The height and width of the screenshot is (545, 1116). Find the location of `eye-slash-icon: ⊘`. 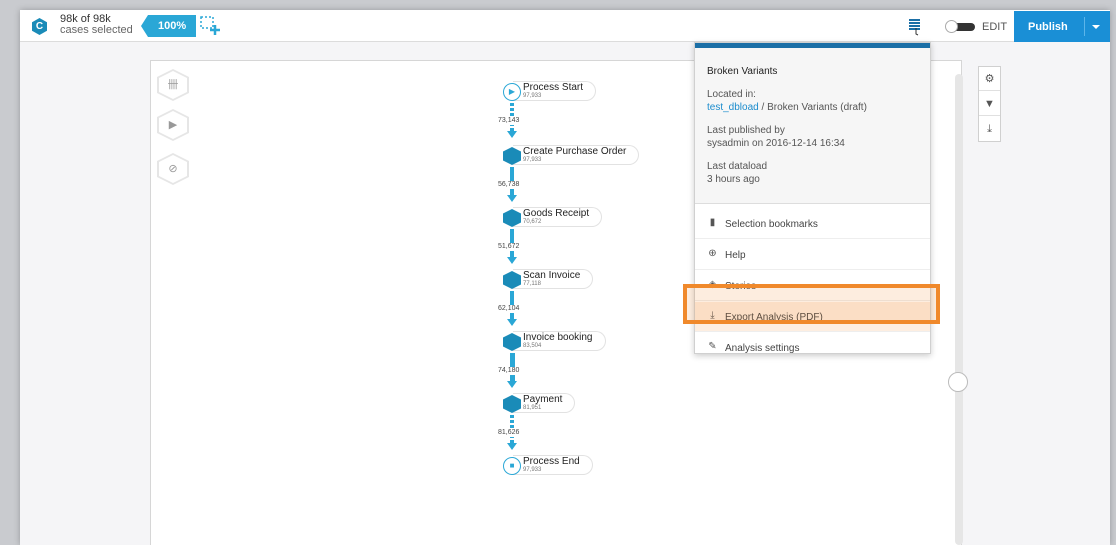

eye-slash-icon: ⊘ is located at coordinates (173, 169).